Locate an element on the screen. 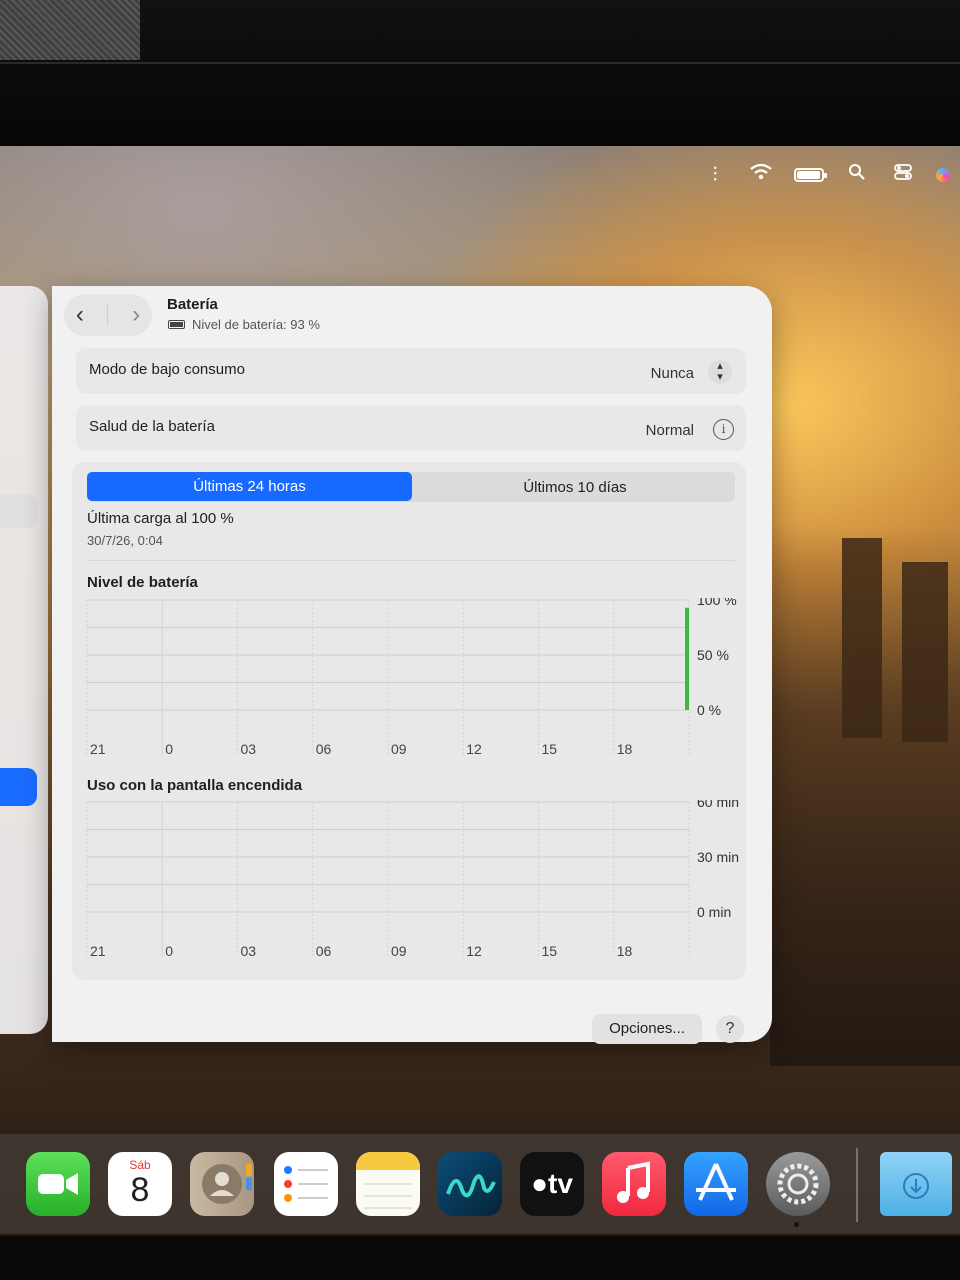  nav-separator is located at coordinates (108, 315).